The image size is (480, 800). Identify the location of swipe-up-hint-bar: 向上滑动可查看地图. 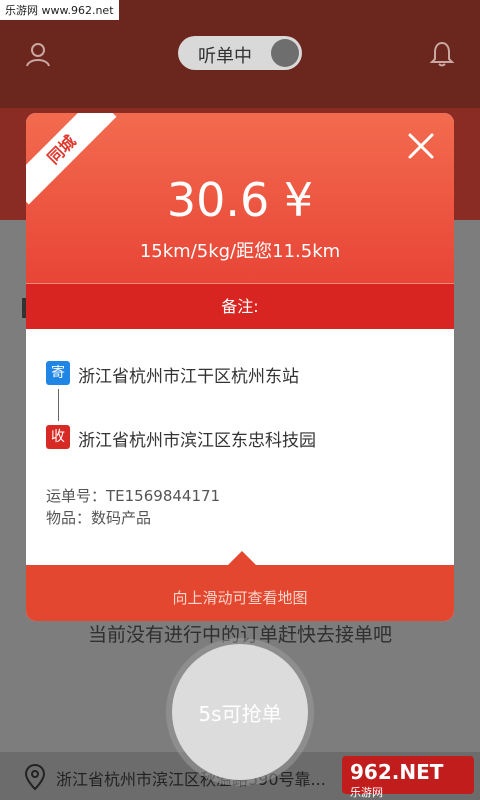
(240, 593).